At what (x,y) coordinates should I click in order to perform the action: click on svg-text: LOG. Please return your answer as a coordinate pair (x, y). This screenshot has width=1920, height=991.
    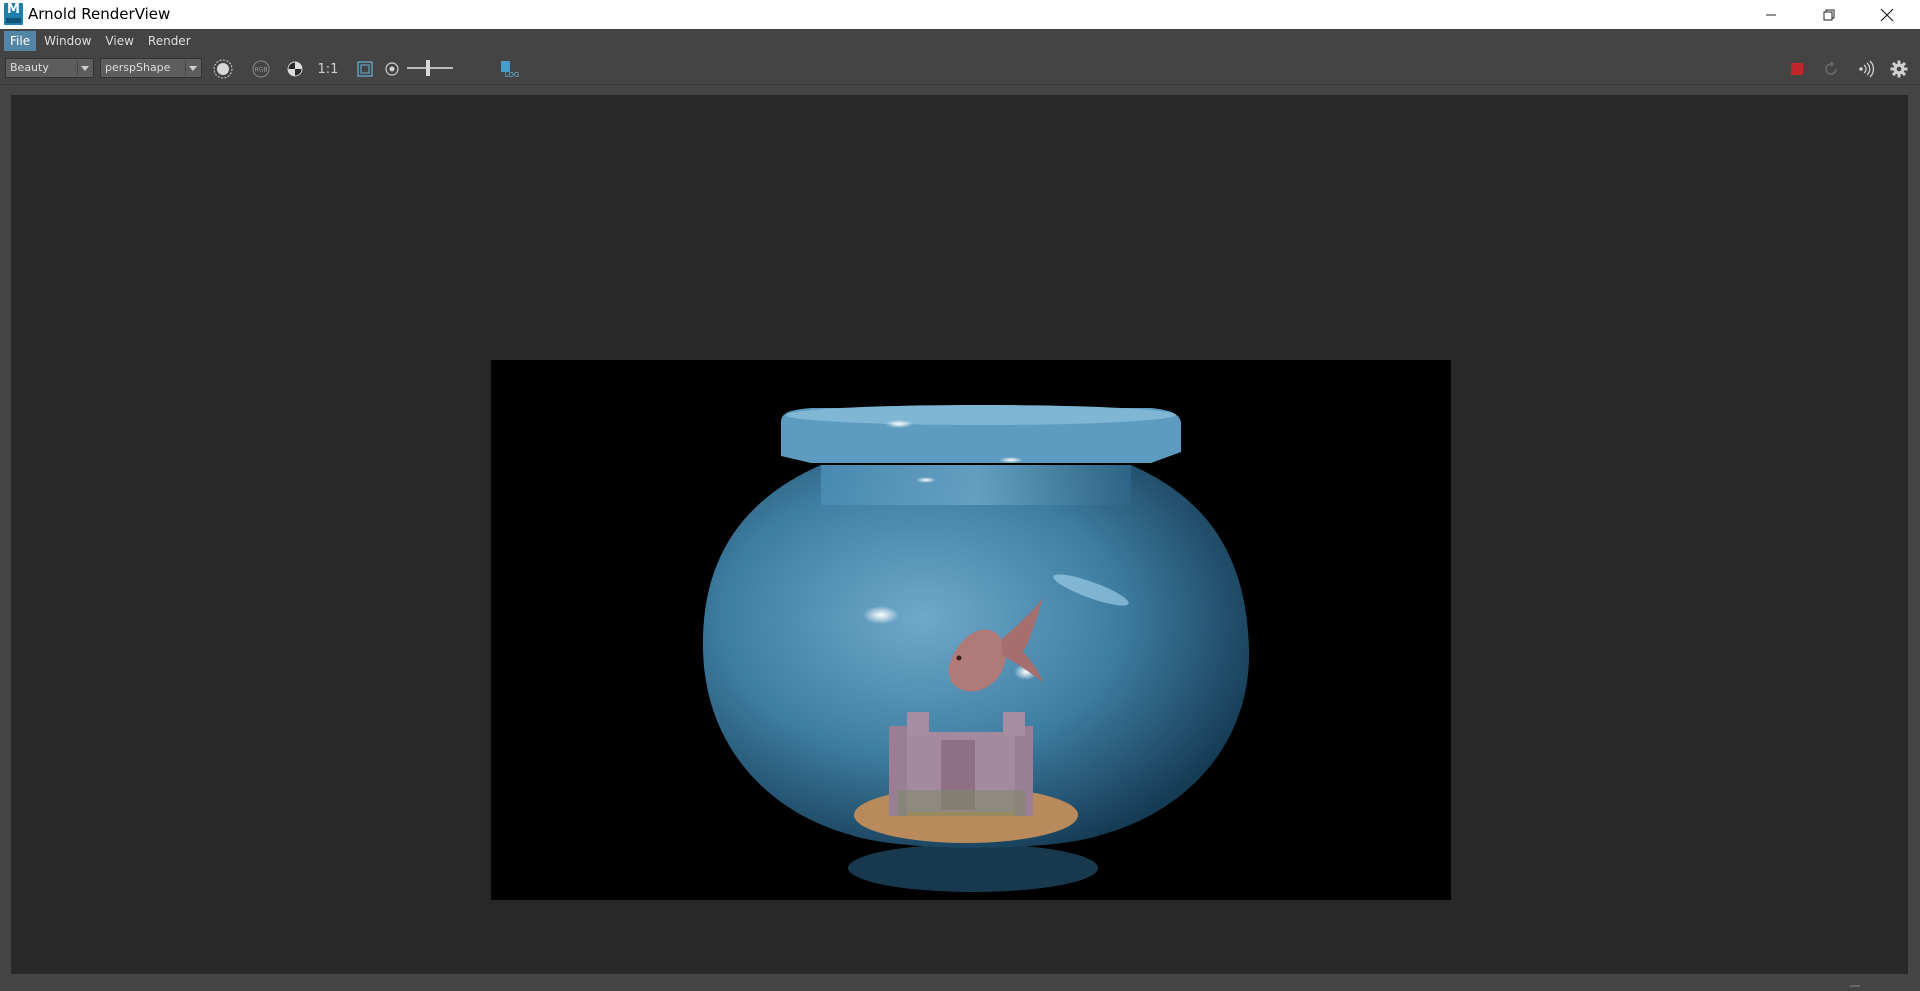
    Looking at the image, I should click on (512, 75).